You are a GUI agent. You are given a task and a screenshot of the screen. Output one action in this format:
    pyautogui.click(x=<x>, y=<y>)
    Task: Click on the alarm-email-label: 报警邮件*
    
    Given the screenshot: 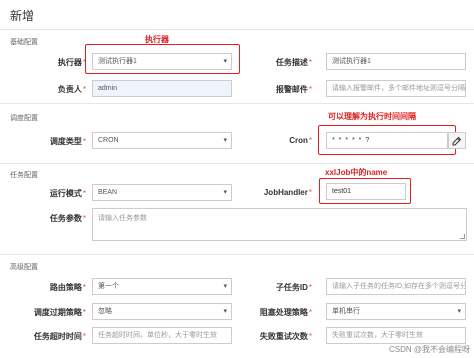 What is the action you would take?
    pyautogui.click(x=293, y=89)
    